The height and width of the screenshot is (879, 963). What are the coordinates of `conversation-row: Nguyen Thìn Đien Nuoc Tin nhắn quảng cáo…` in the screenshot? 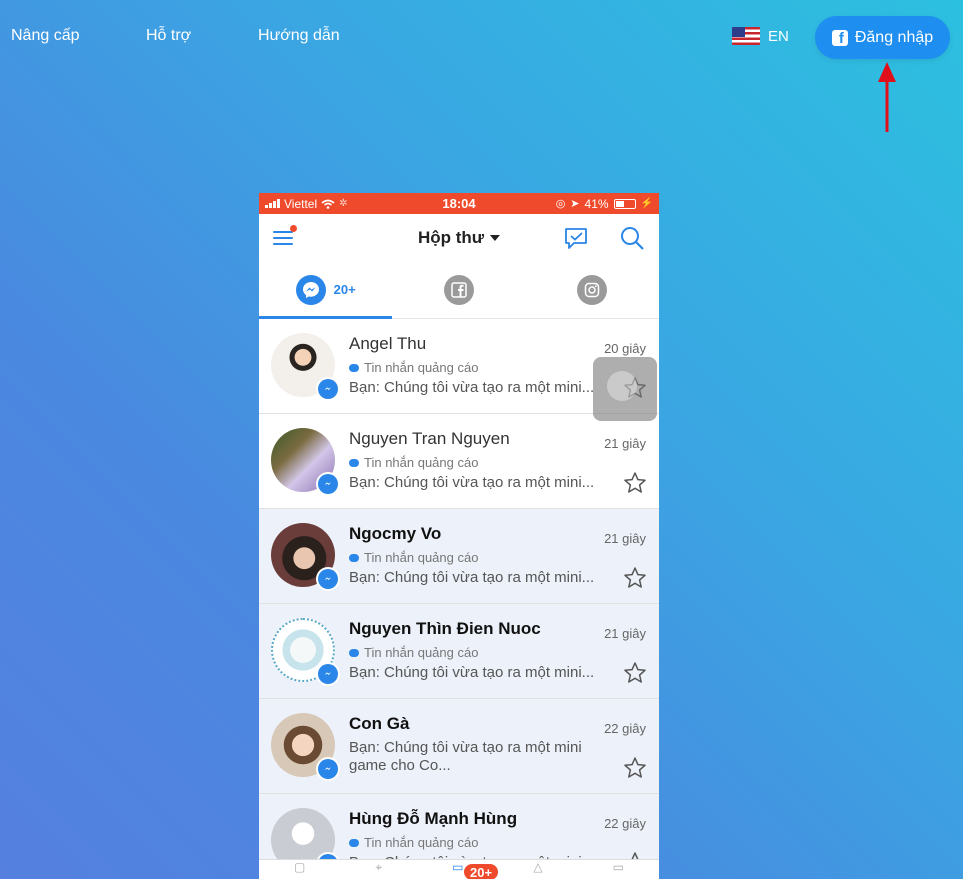 It's located at (459, 651).